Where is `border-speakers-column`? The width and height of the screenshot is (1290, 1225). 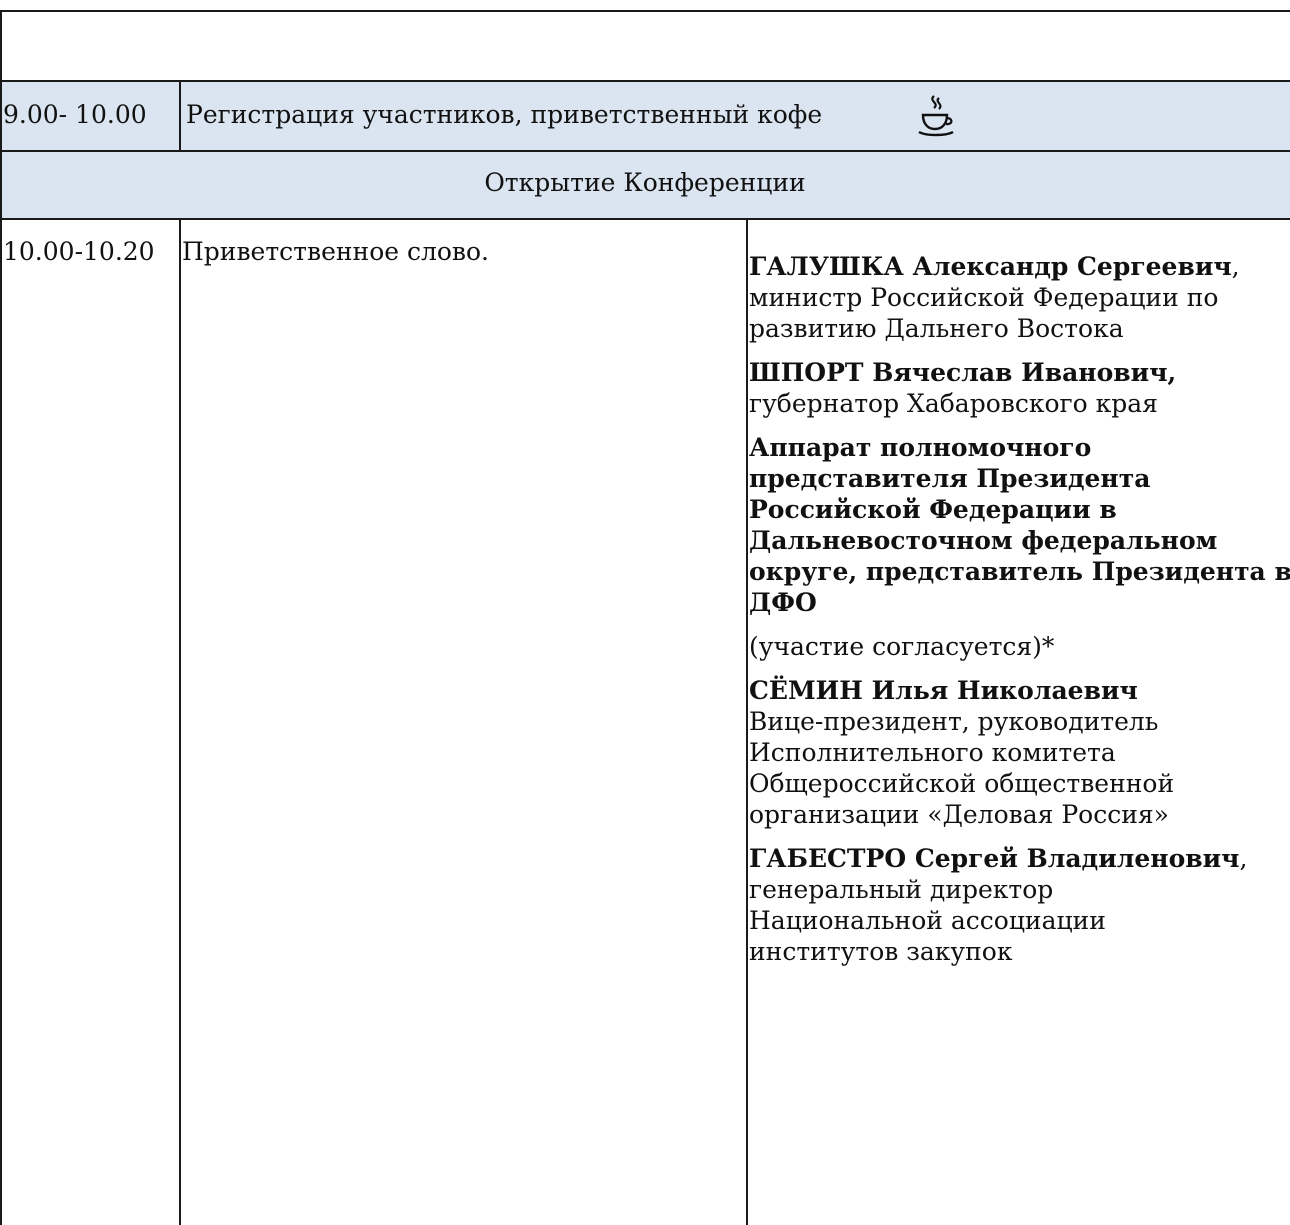
border-speakers-column is located at coordinates (747, 722).